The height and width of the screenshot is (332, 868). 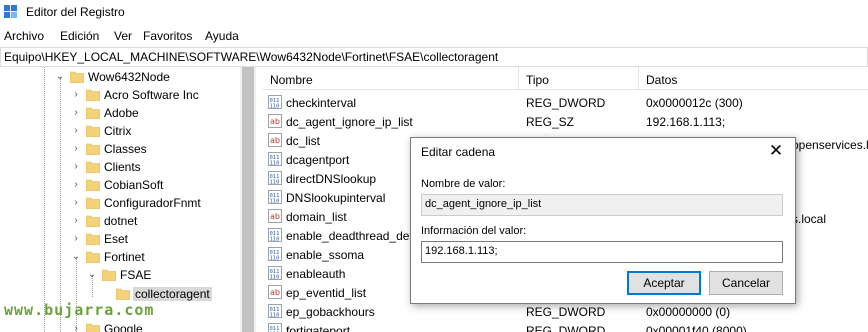 I want to click on ok-button: Aceptar, so click(x=664, y=283).